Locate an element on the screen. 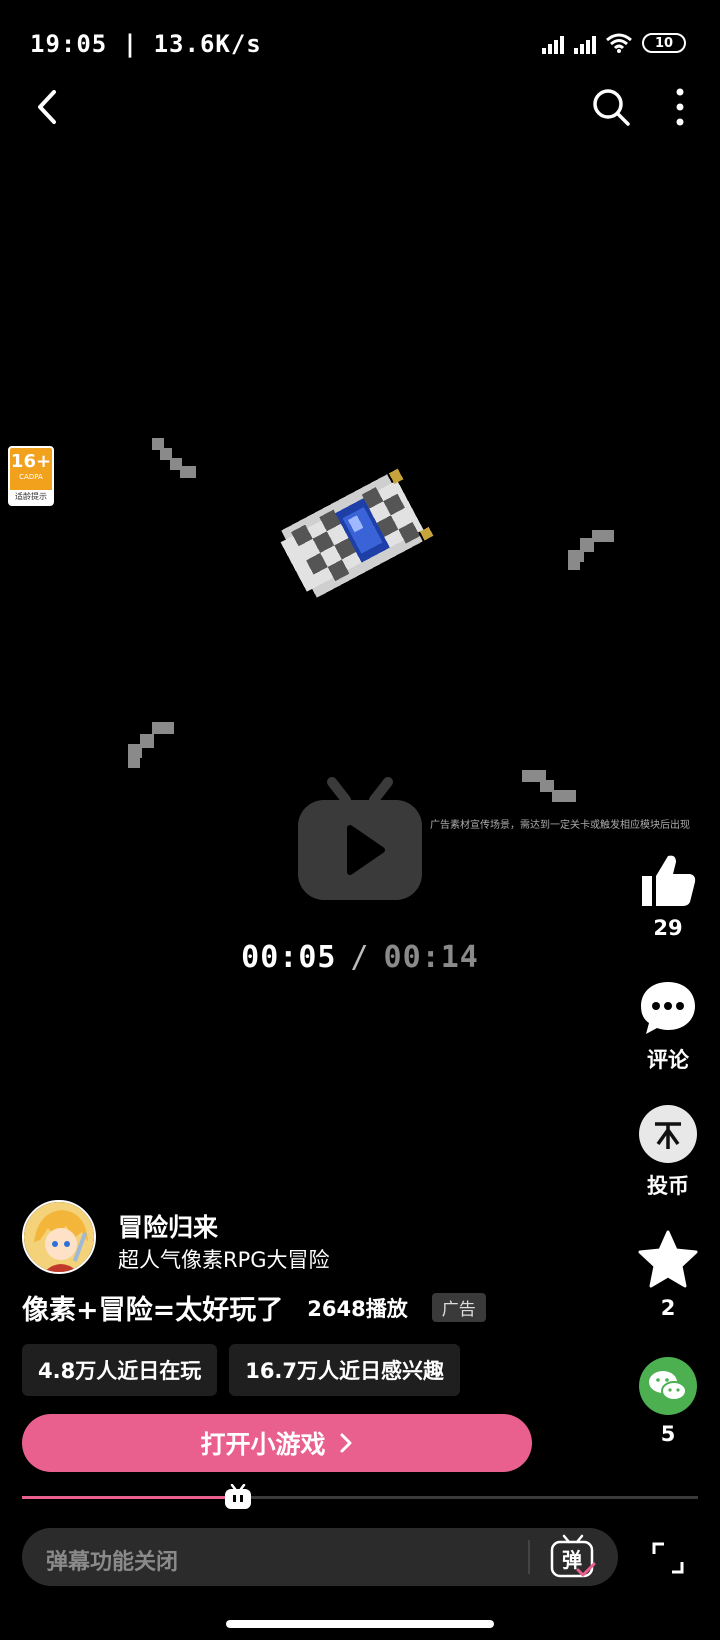 The height and width of the screenshot is (1640, 720). current-time: 00:05 is located at coordinates (289, 957).